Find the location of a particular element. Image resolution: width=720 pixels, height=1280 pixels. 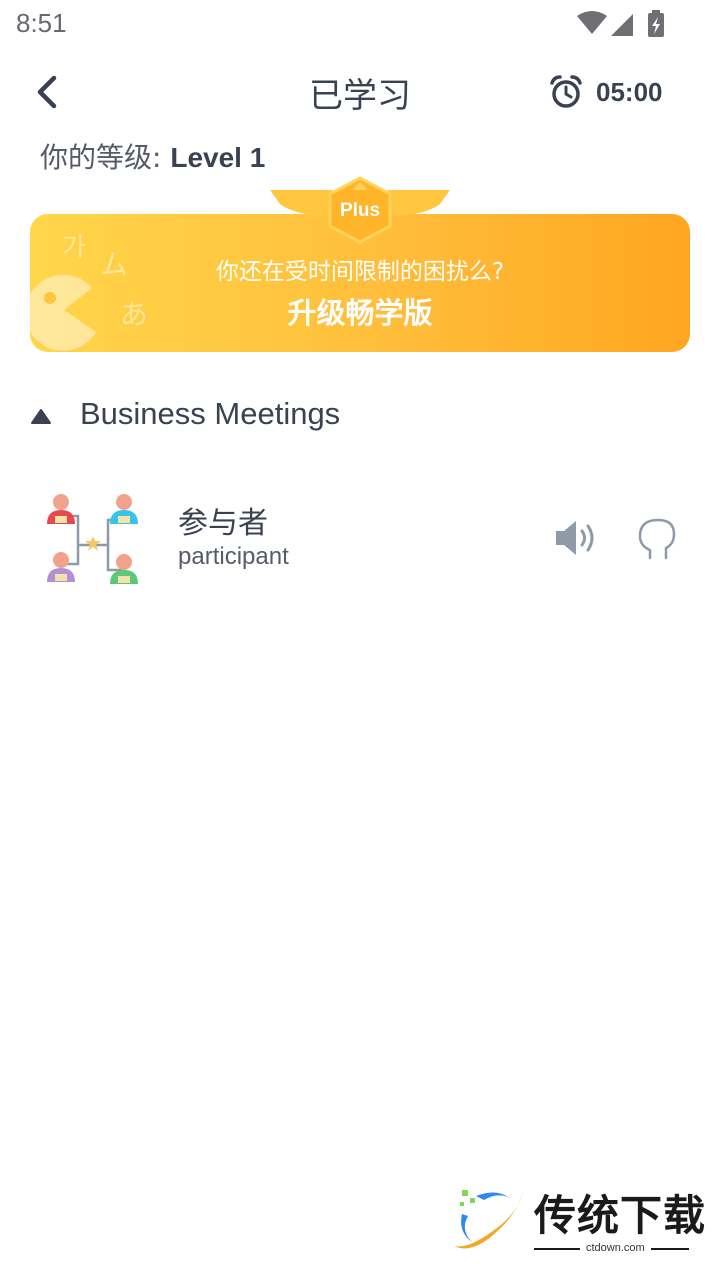

speaker-button is located at coordinates (577, 538).